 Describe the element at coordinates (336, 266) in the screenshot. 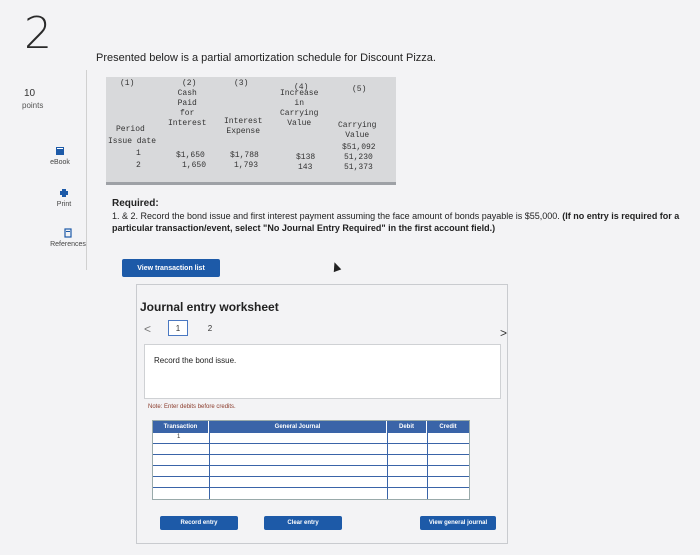

I see `mouse-cursor-icon` at that location.